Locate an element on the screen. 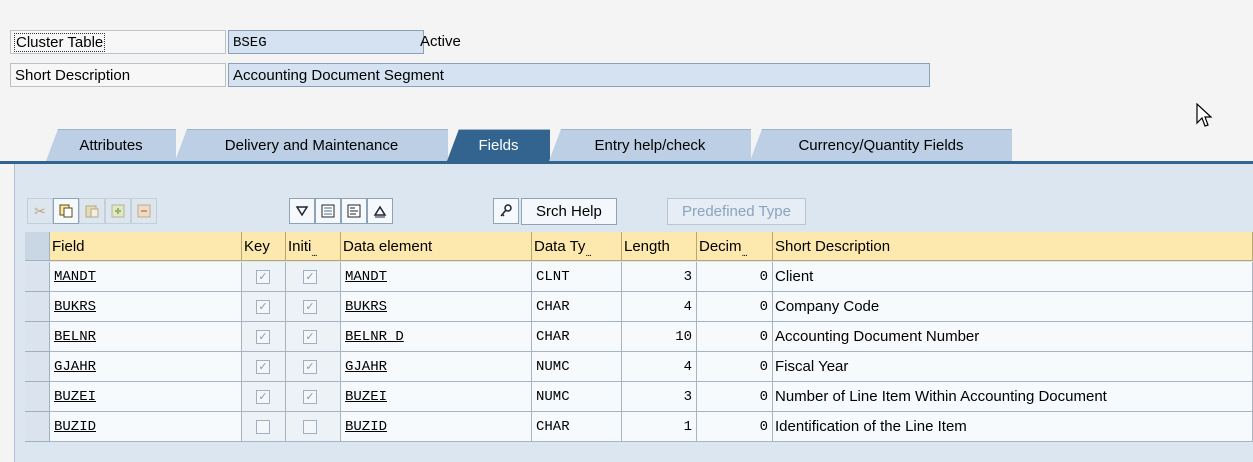 The image size is (1253, 462). initial-checkbox is located at coordinates (310, 427).